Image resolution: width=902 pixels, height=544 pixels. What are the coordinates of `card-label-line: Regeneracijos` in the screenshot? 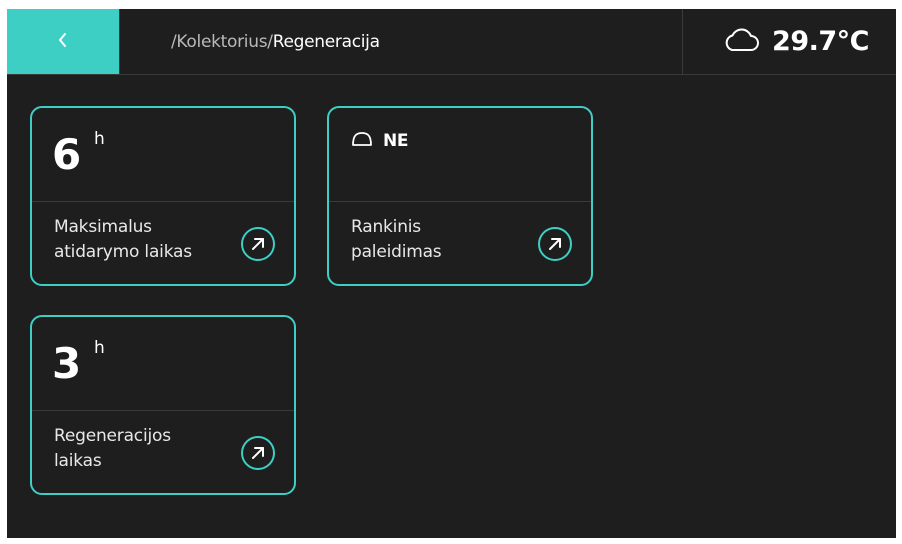 It's located at (112, 436).